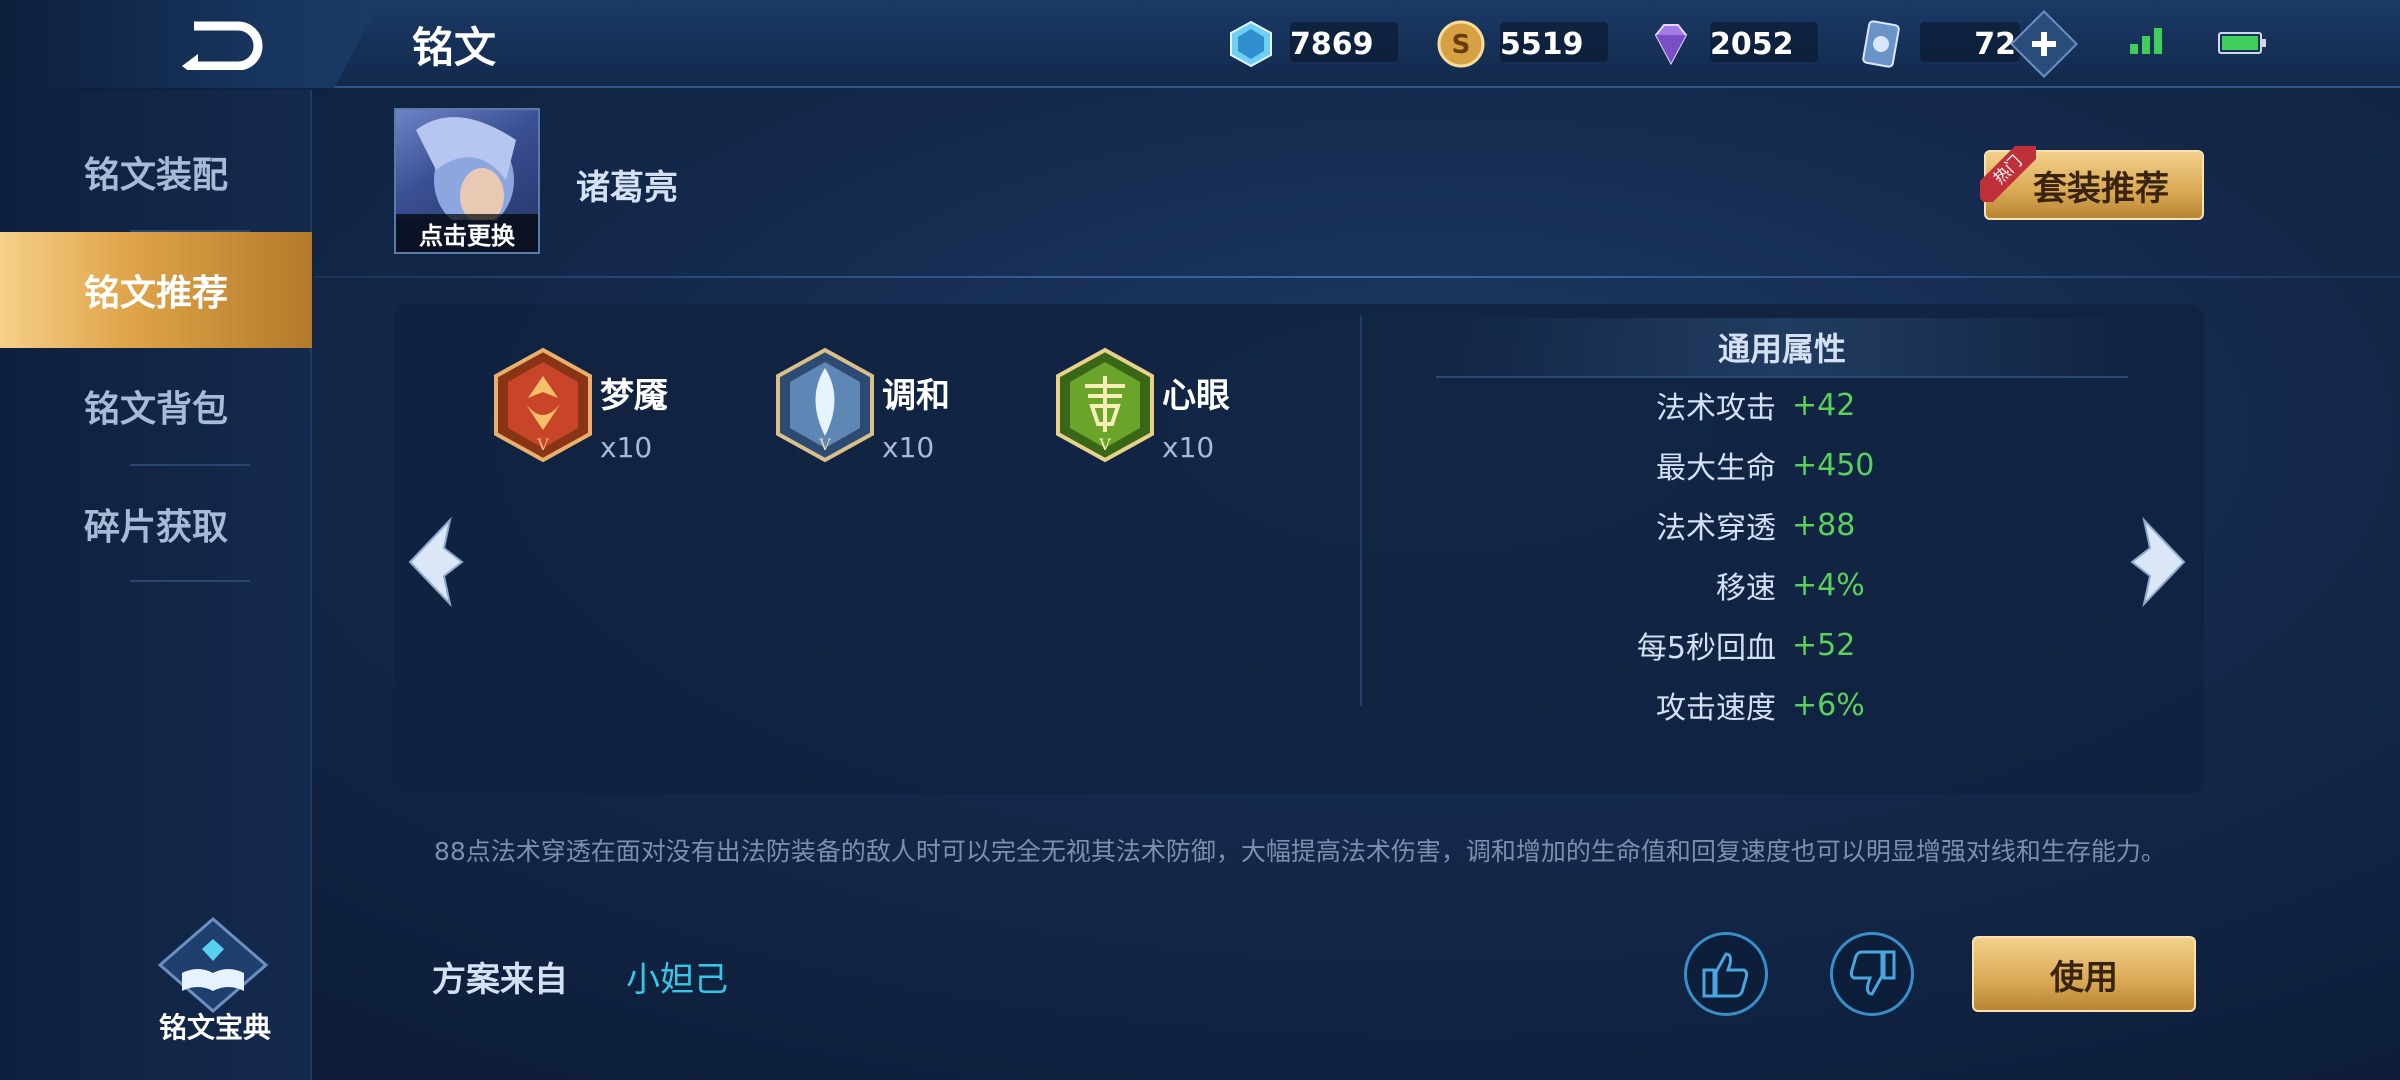 The height and width of the screenshot is (1080, 2400). Describe the element at coordinates (2084, 977) in the screenshot. I see `use-button-label: 使用` at that location.